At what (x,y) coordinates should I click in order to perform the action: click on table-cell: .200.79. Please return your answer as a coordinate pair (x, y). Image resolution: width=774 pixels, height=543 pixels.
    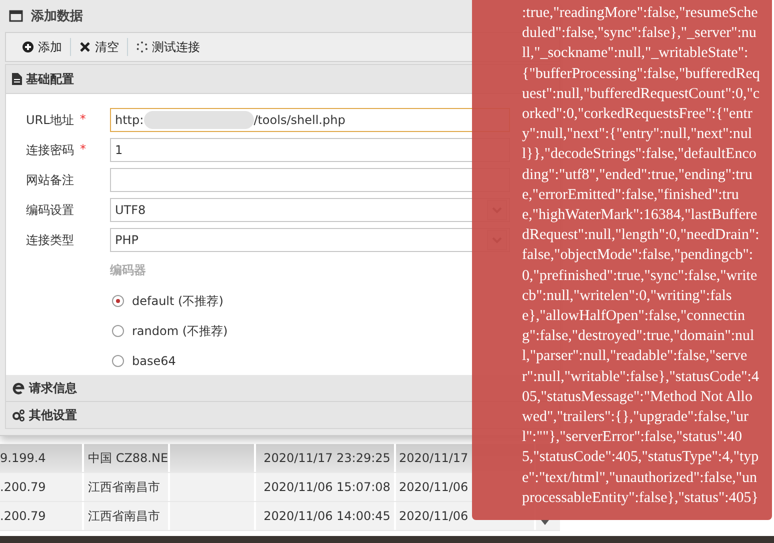
    Looking at the image, I should click on (42, 516).